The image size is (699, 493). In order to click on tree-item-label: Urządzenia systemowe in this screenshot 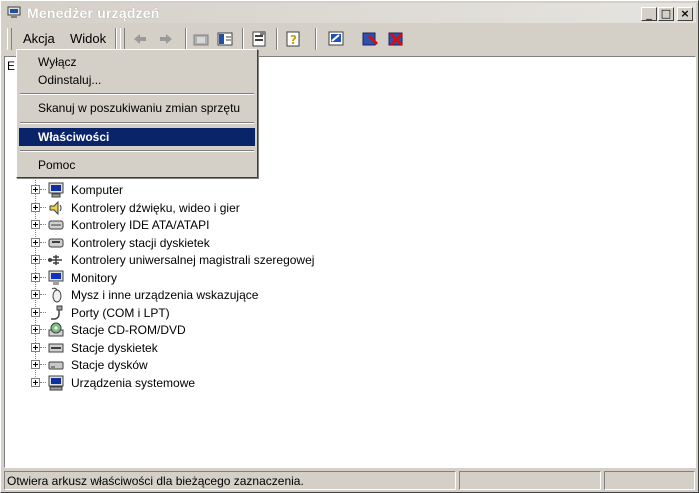, I will do `click(133, 383)`.